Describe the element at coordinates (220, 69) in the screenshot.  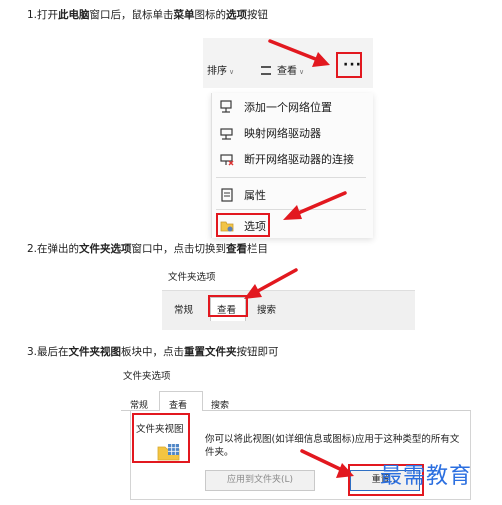
I see `sort-button: 排序 ∨` at that location.